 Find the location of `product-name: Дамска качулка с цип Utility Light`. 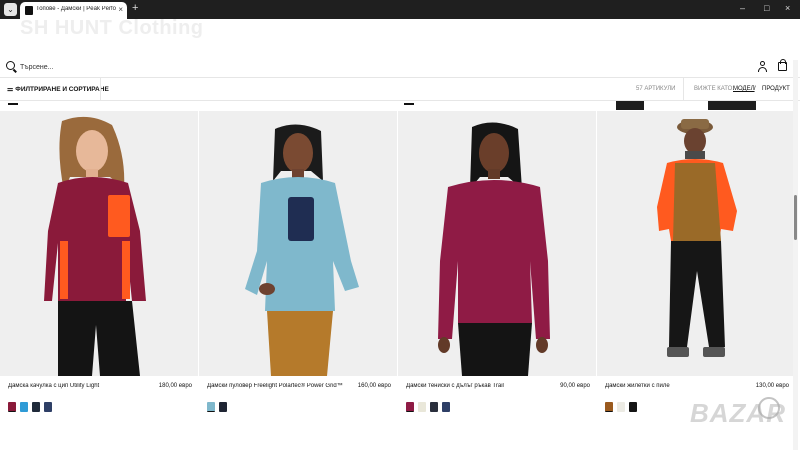

product-name: Дамска качулка с цип Utility Light is located at coordinates (78, 386).